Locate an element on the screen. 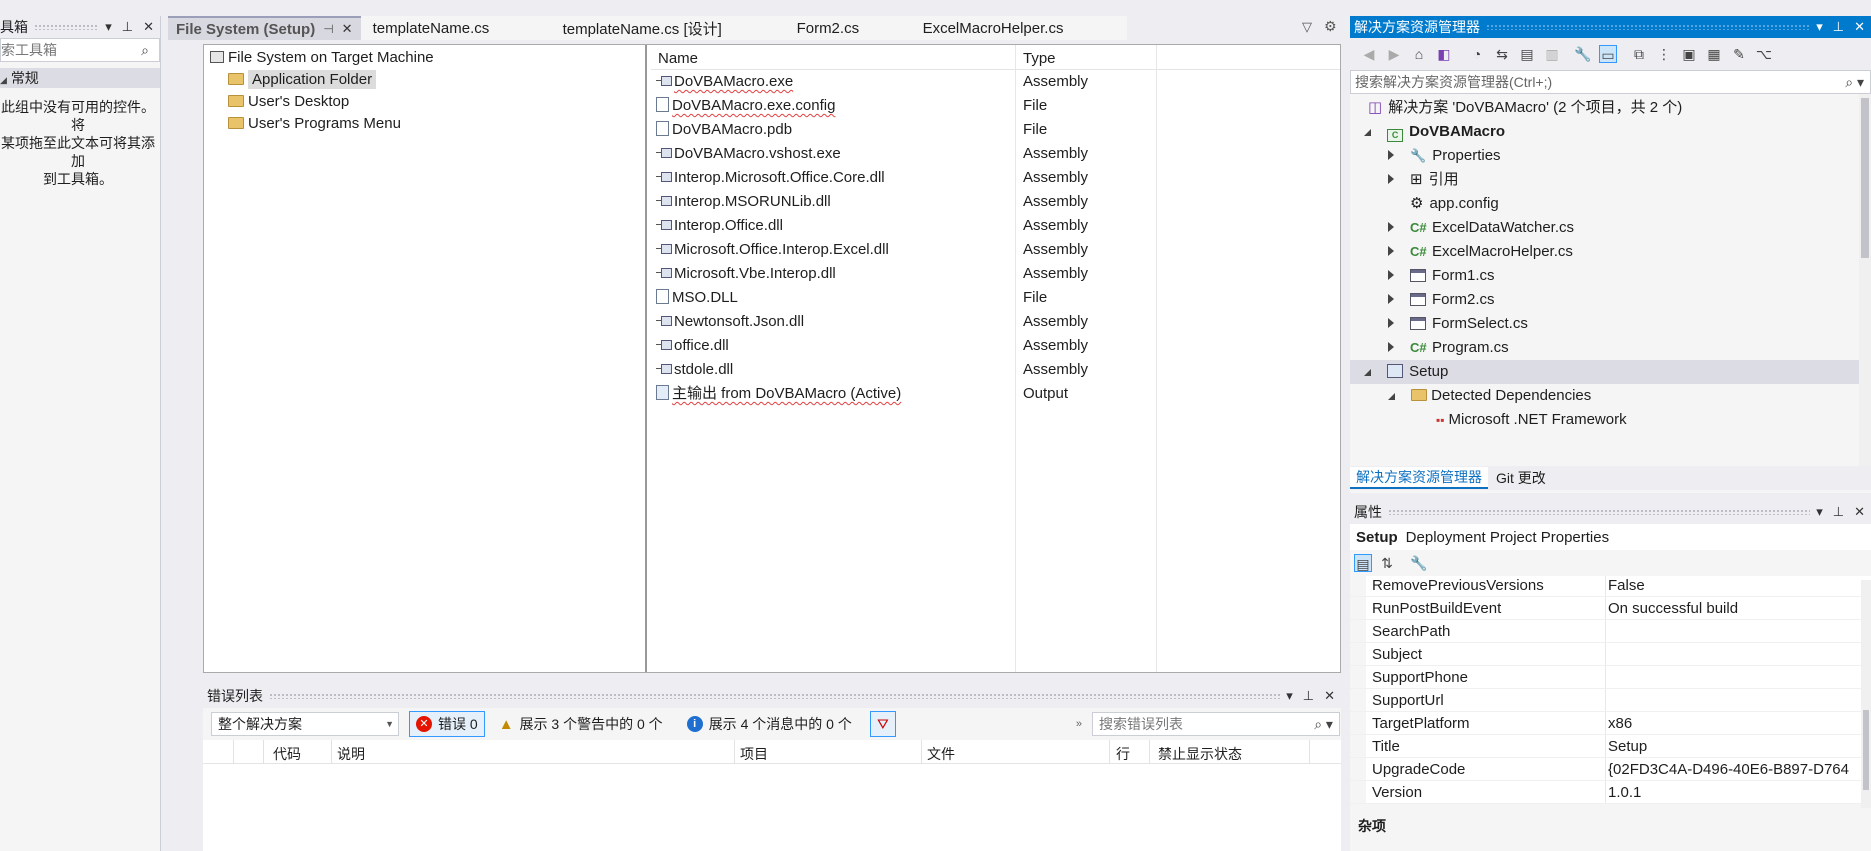  vertical-scrollbar is located at coordinates (1865, 280).